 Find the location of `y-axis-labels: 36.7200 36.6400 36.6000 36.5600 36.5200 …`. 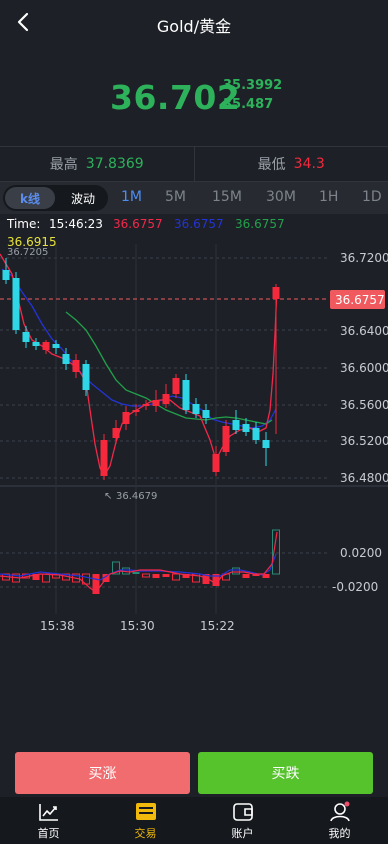

y-axis-labels: 36.7200 36.6400 36.6000 36.5600 36.5200 … is located at coordinates (364, 368).